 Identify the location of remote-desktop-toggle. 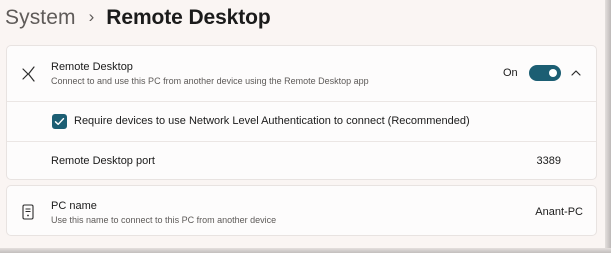
(545, 73).